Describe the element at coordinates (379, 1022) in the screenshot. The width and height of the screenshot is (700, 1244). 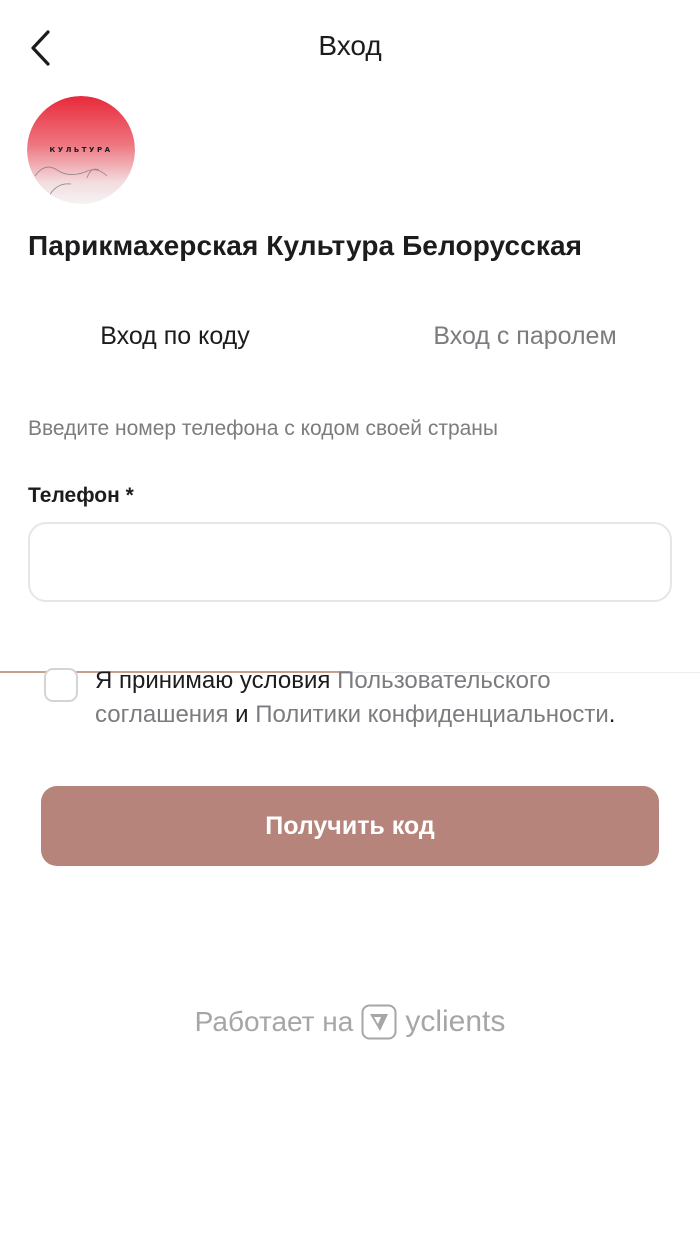
I see `yclients-logo-icon` at that location.